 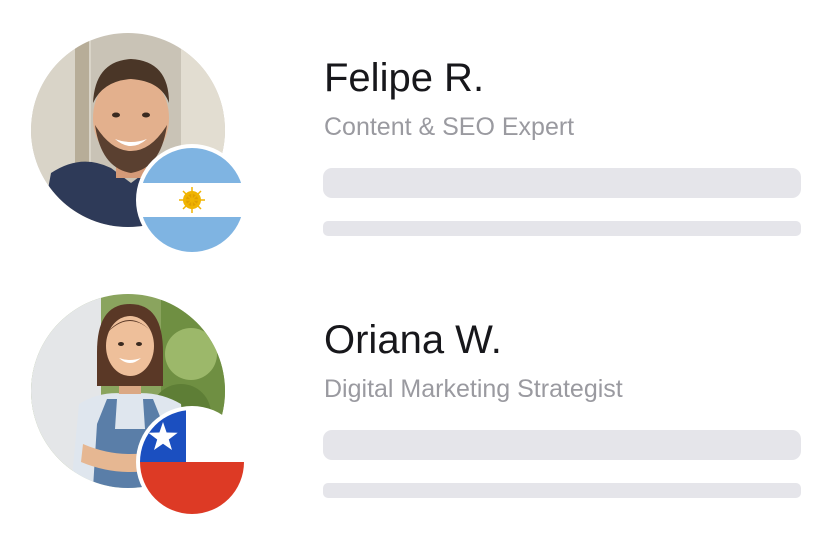 What do you see at coordinates (404, 78) in the screenshot?
I see `profile-name: Felipe R.` at bounding box center [404, 78].